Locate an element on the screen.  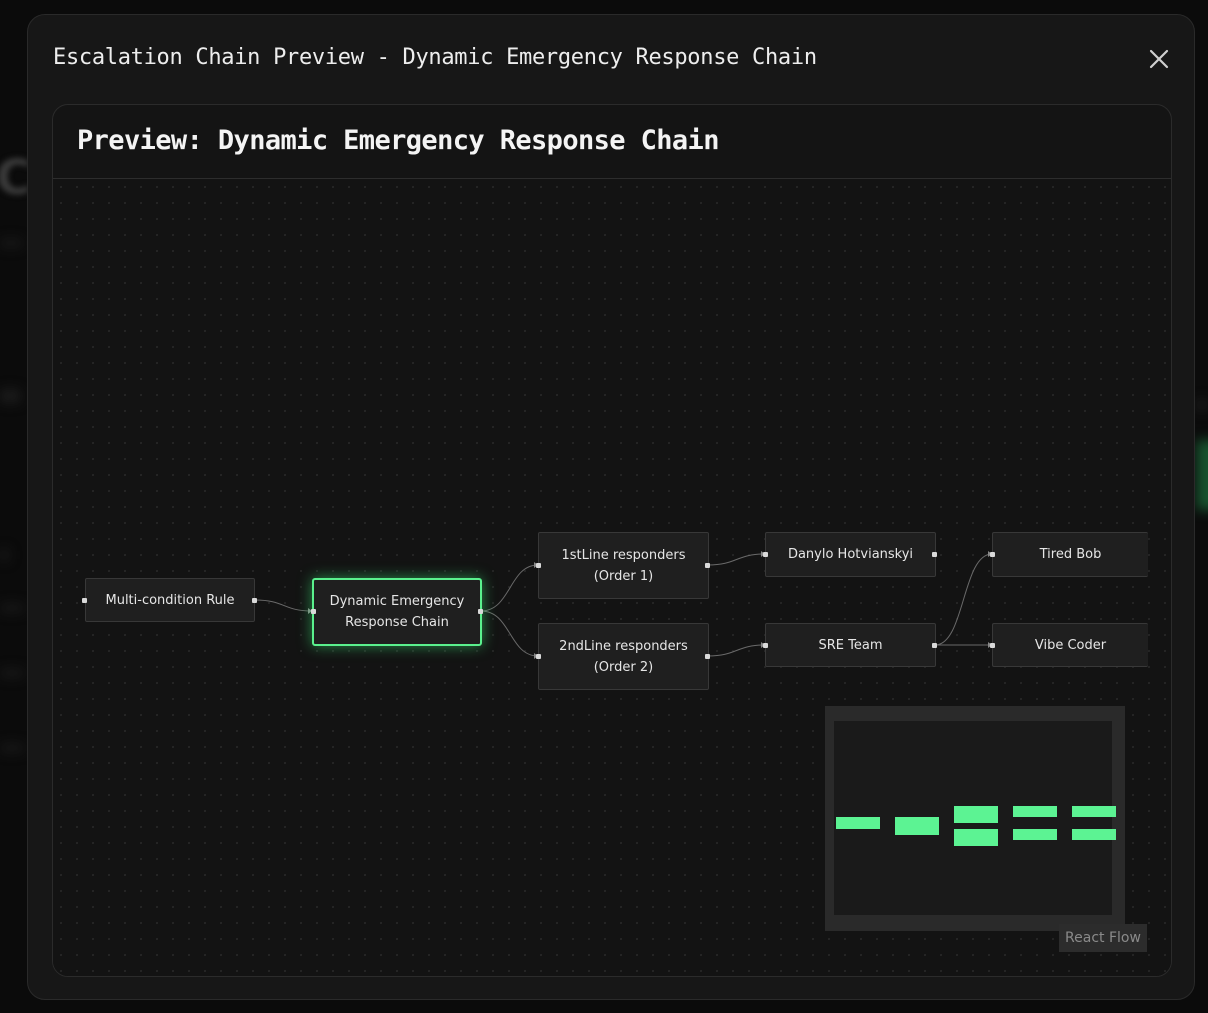
node-label: Tired Bob is located at coordinates (1070, 554).